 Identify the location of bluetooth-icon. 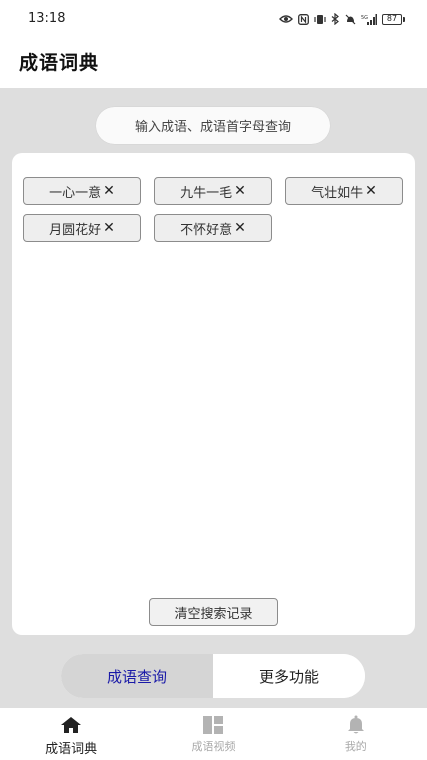
(335, 19).